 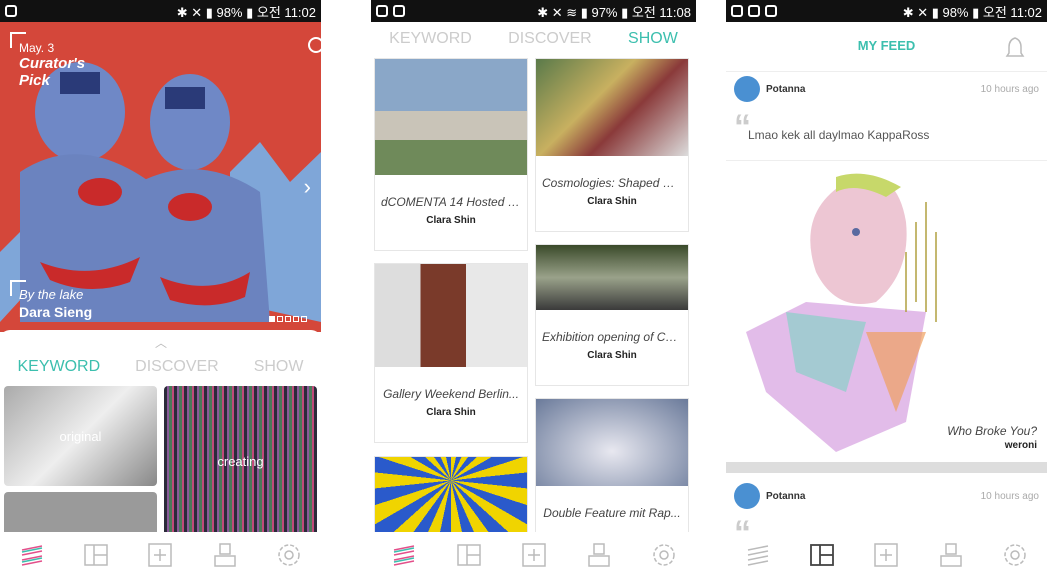 What do you see at coordinates (56, 312) in the screenshot?
I see `artist-name: Dara Sieng` at bounding box center [56, 312].